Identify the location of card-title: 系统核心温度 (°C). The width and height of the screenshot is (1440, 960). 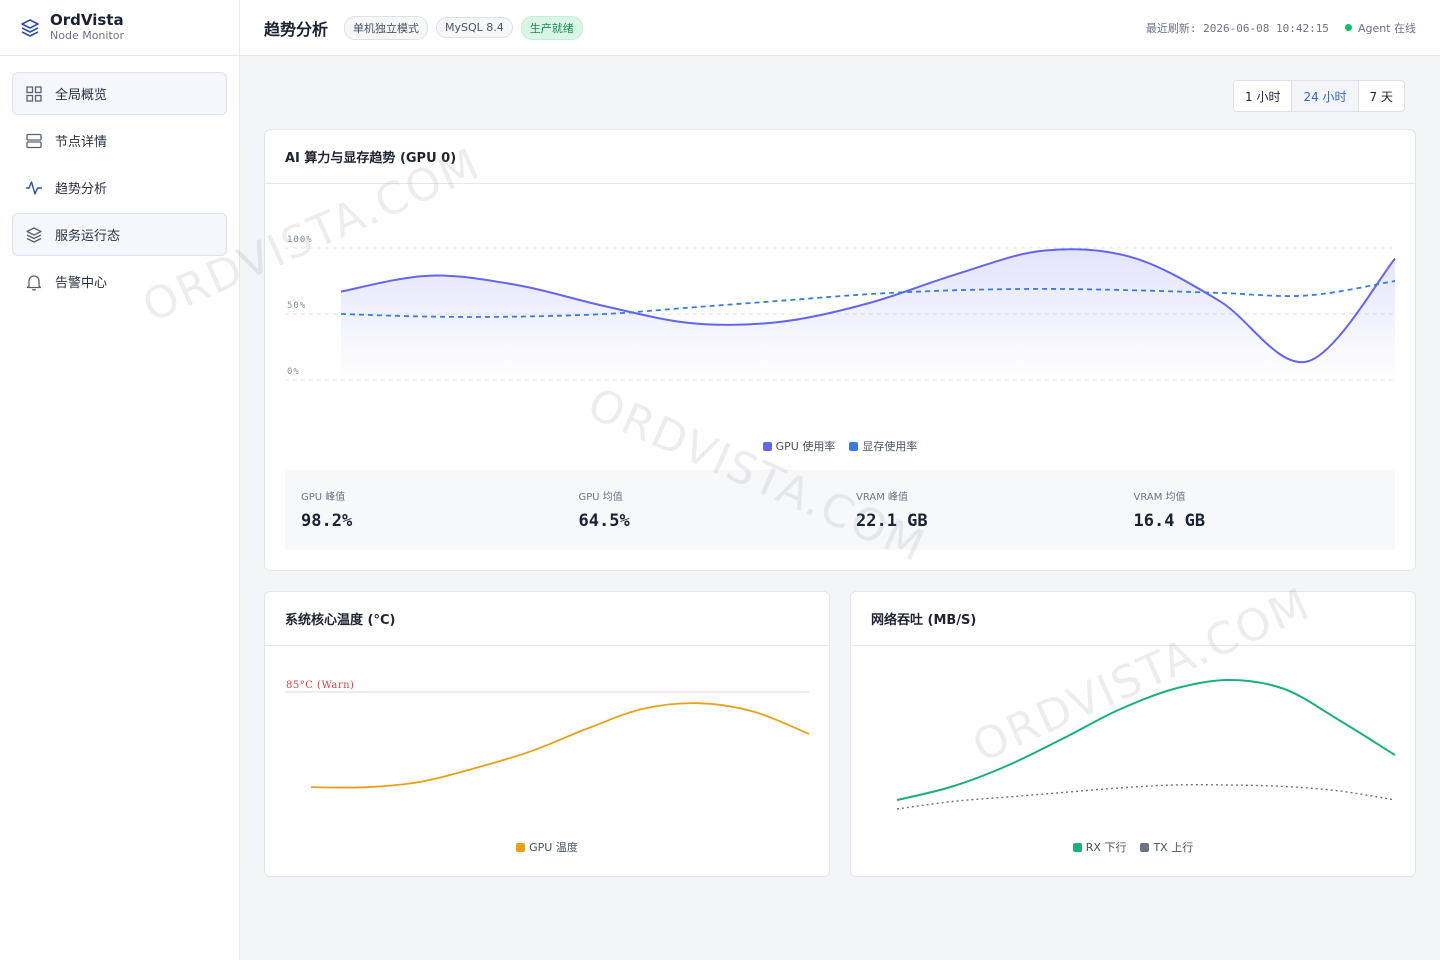
(547, 619).